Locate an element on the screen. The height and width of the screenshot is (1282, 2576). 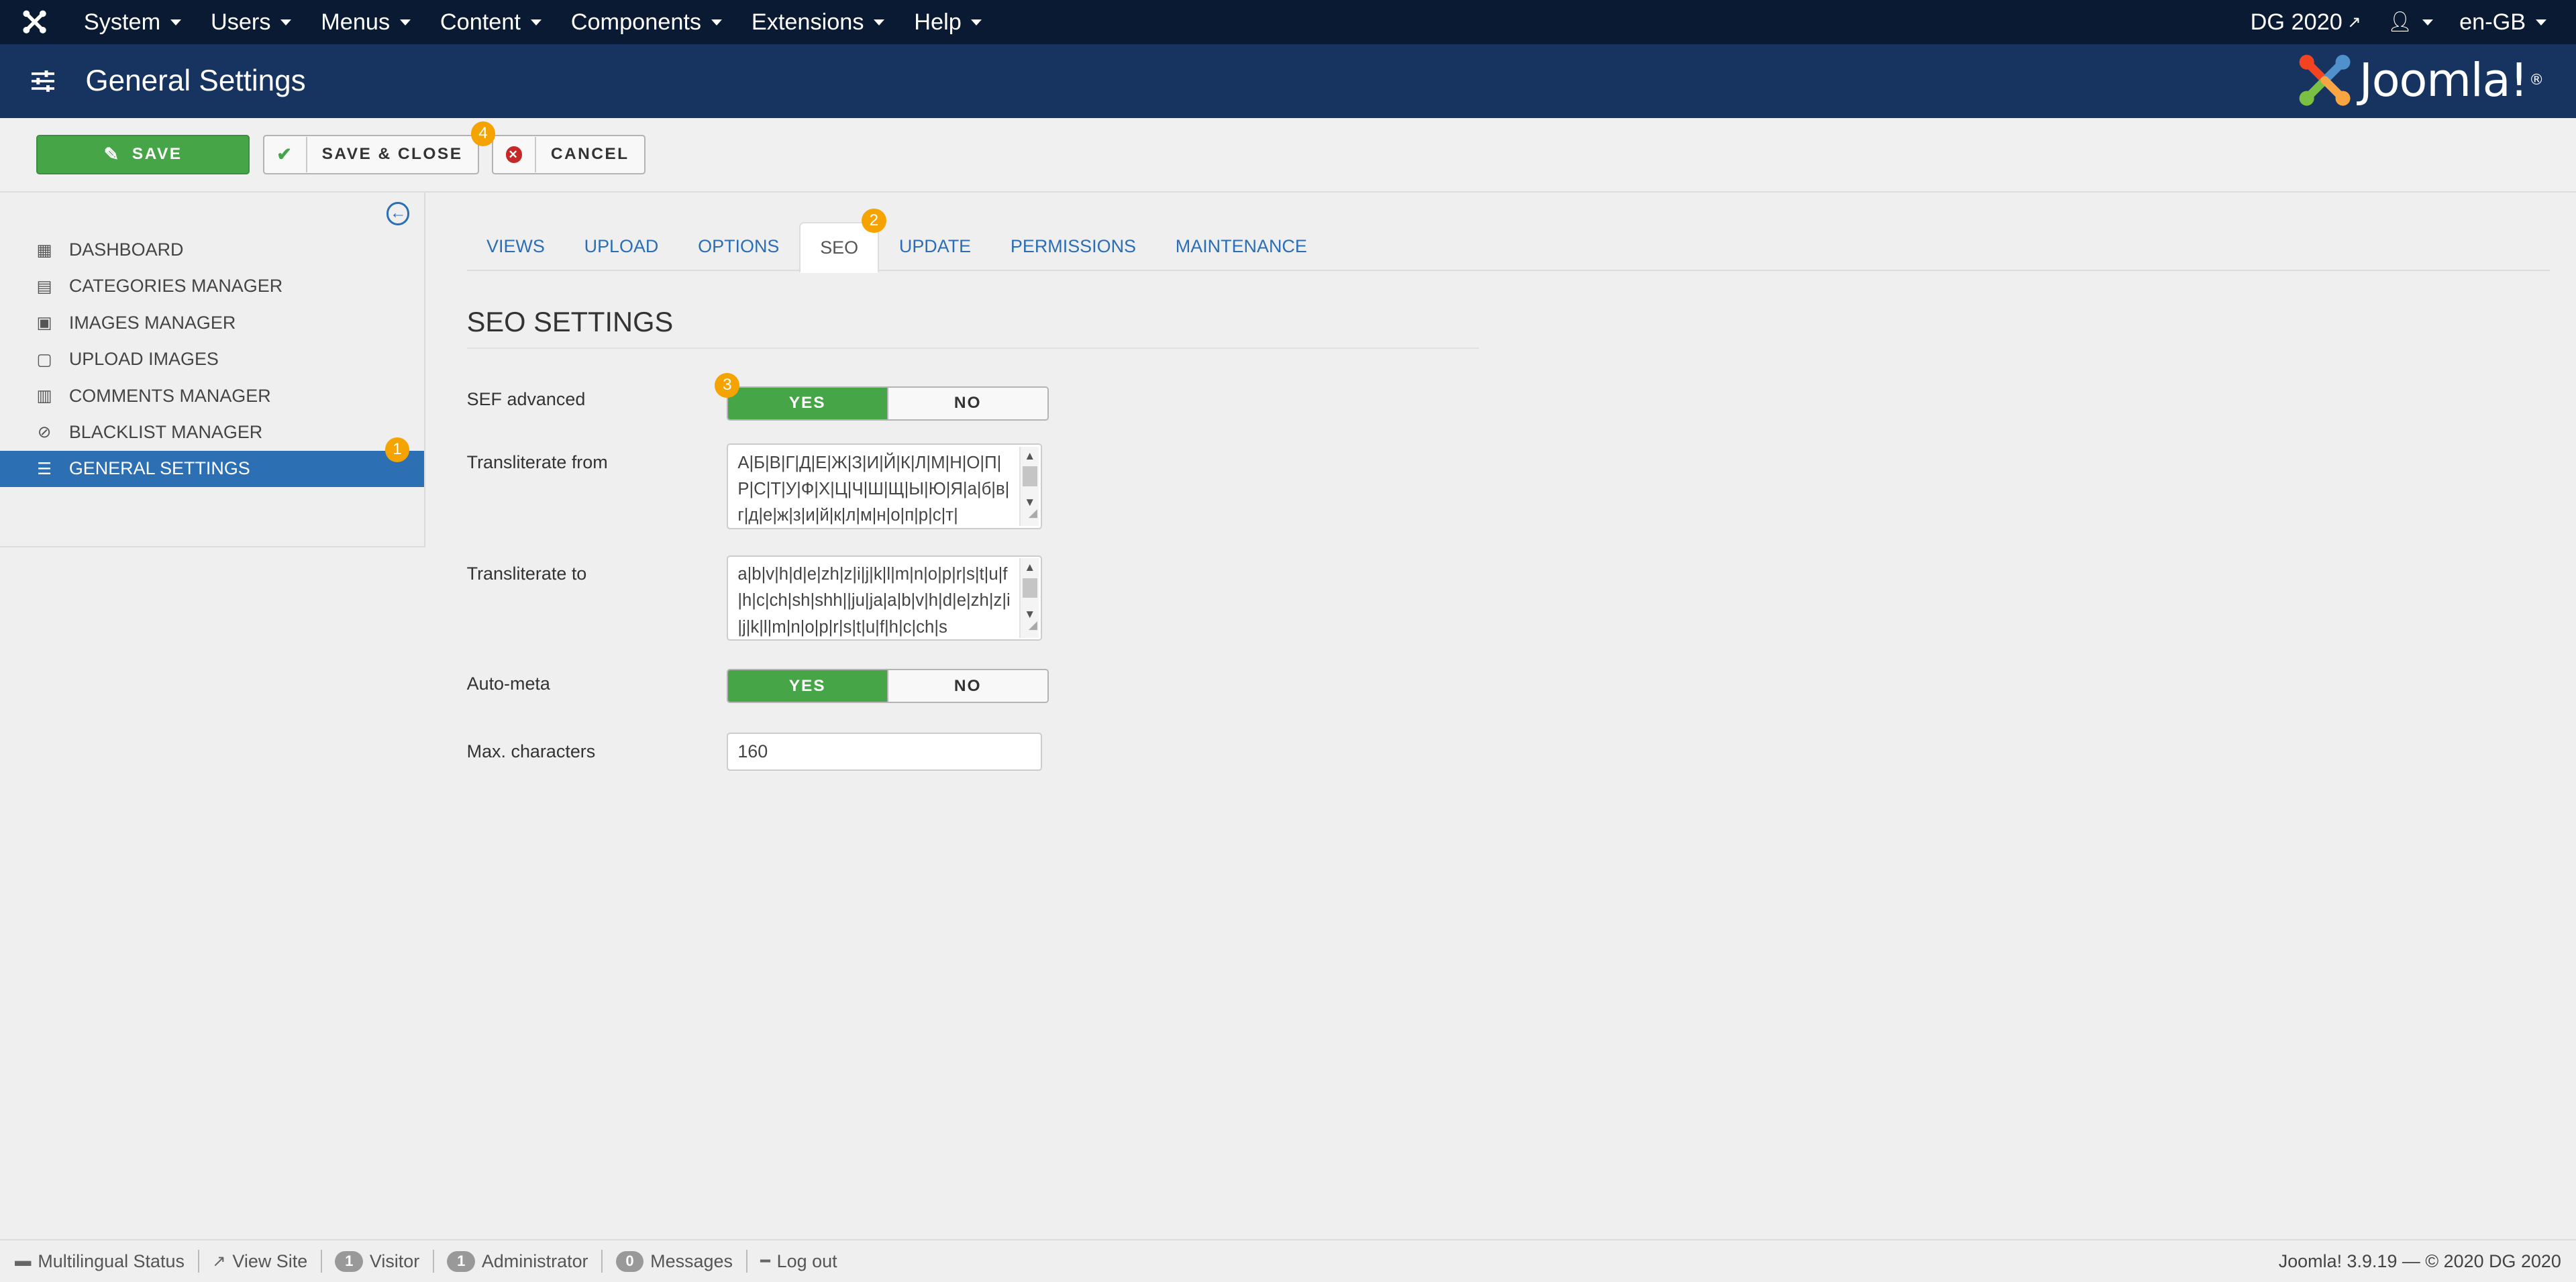
sidebar-item-blacklist: ⊘ BLACKLIST MANAGER is located at coordinates (212, 432).